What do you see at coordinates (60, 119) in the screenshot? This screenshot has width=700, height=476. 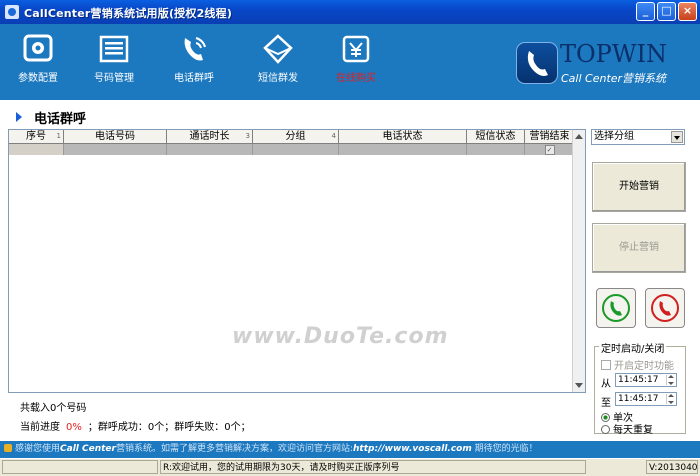 I see `section-title: 电话群呼` at bounding box center [60, 119].